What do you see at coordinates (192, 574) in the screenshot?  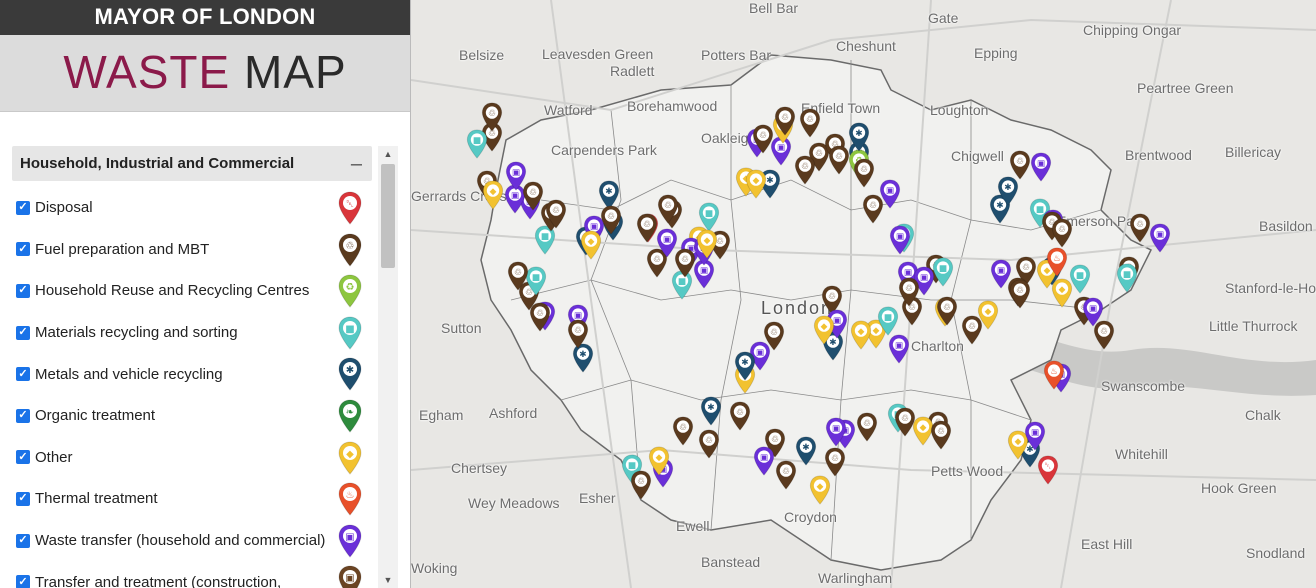 I see `category-item: ✓ Transfer and treatment (construction, ▣` at bounding box center [192, 574].